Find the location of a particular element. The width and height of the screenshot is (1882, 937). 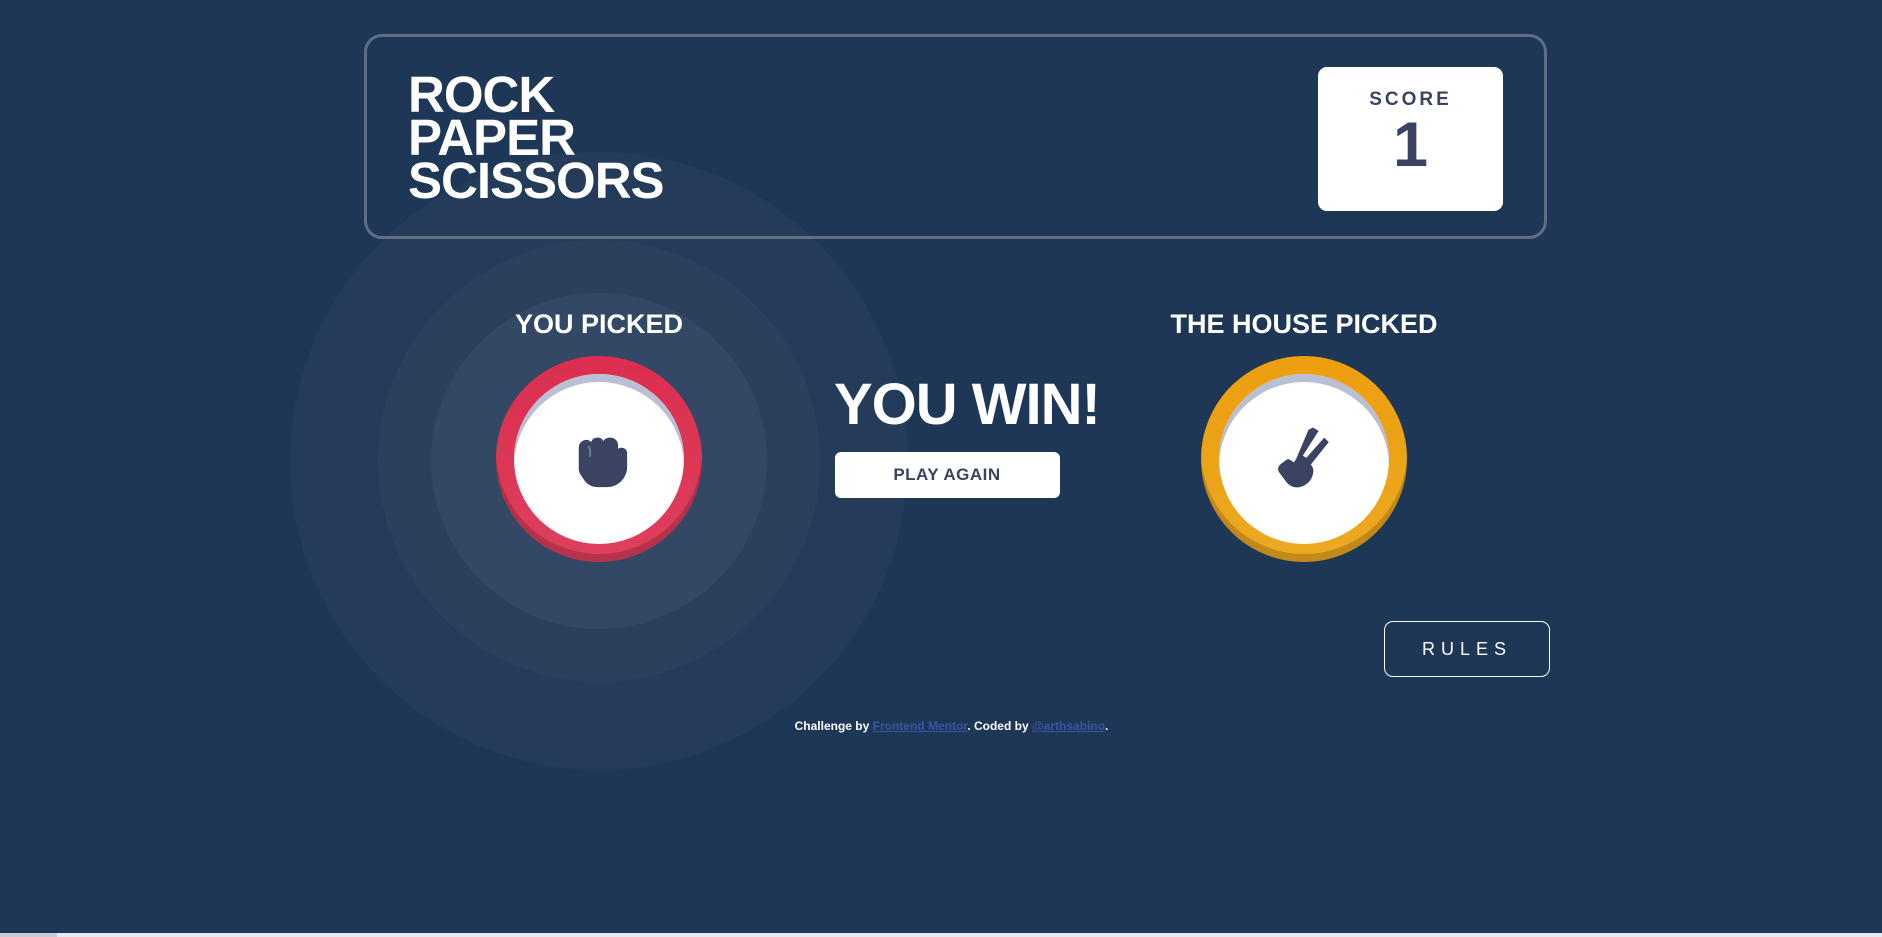

result-panel: YOU WIN! PLAY AGAIN is located at coordinates (967, 435).